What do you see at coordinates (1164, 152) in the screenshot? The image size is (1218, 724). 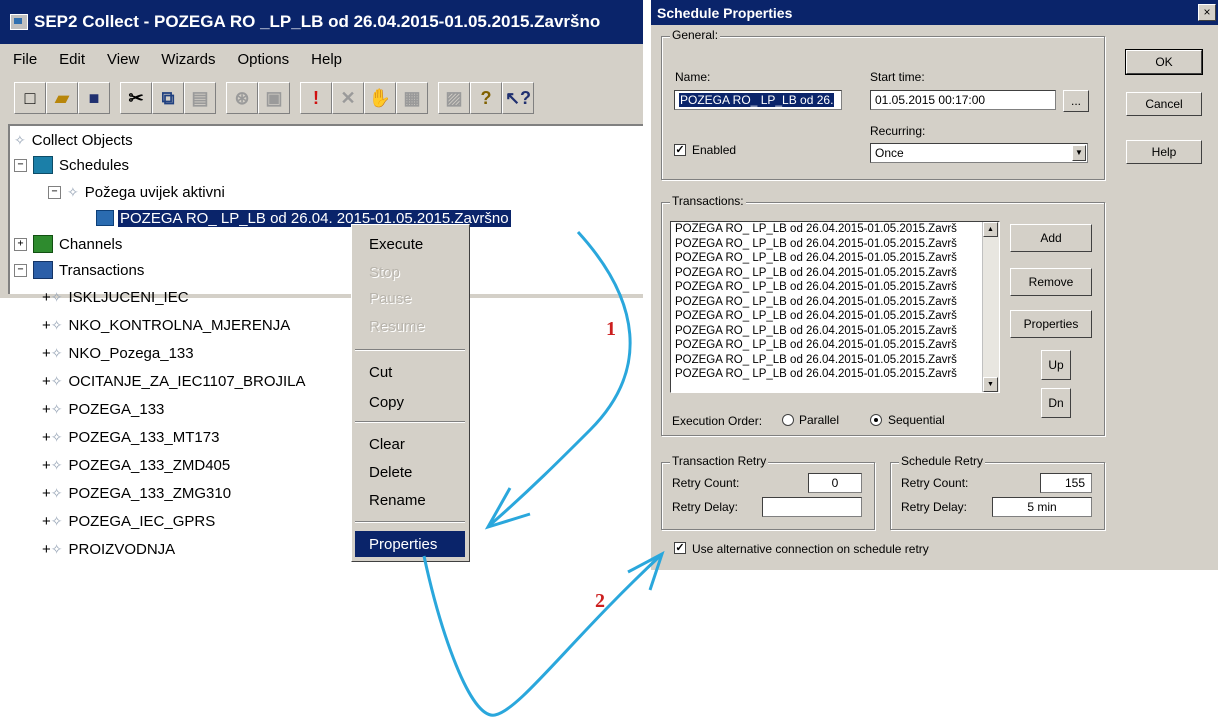 I see `help-button: Help` at bounding box center [1164, 152].